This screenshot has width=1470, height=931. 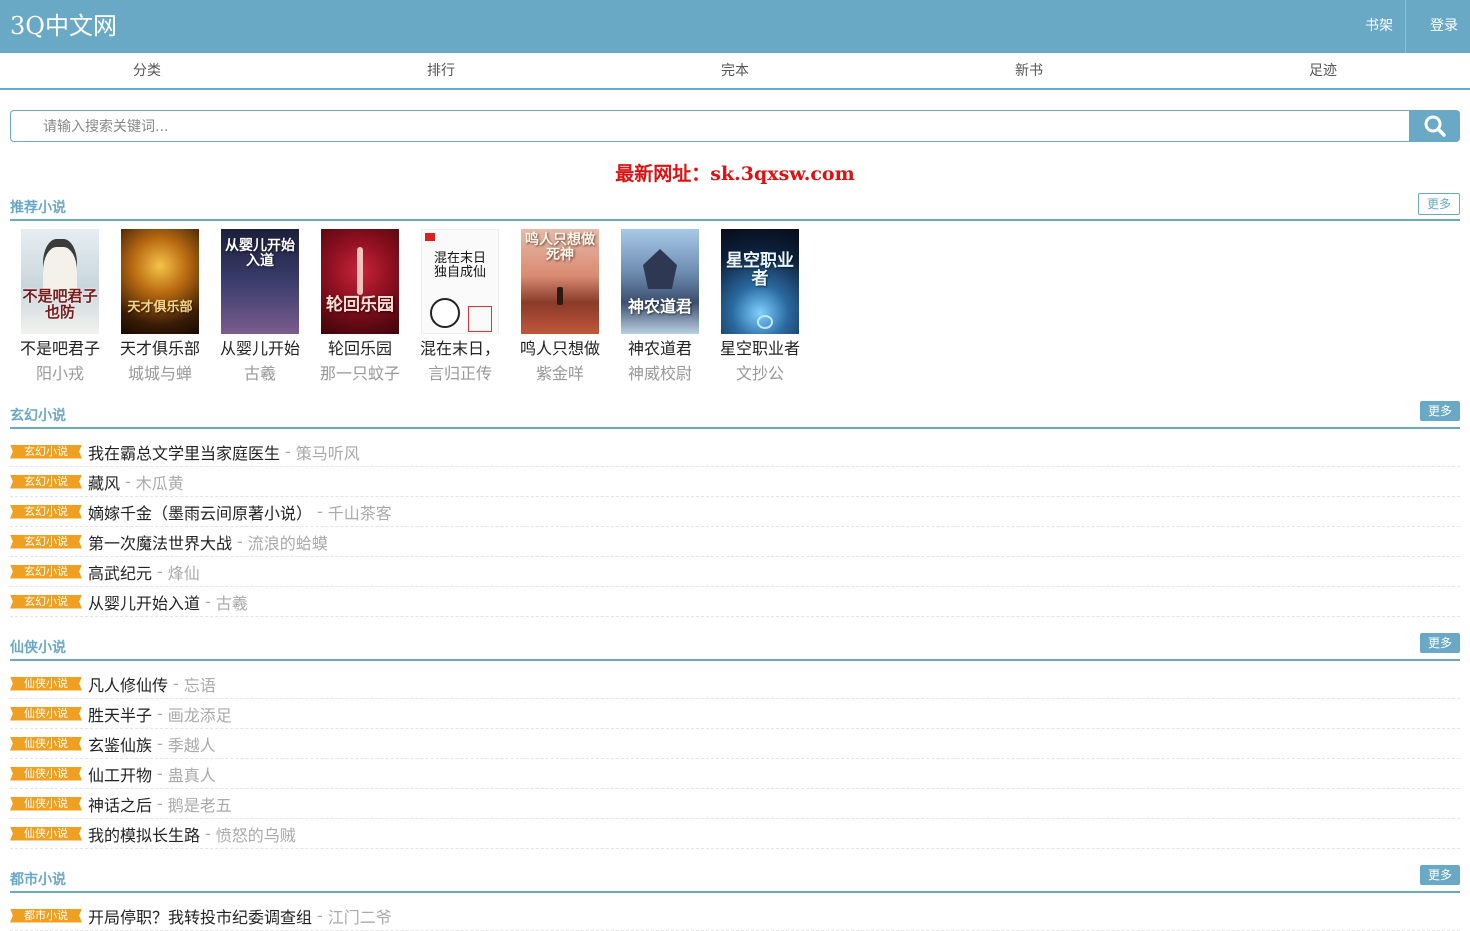 I want to click on novel-author: 鹅是老五, so click(x=200, y=804).